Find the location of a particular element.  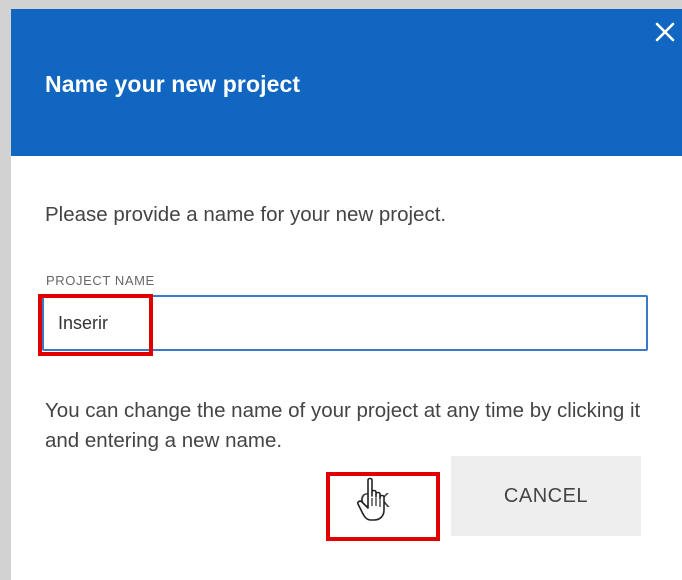

close-button is located at coordinates (665, 32).